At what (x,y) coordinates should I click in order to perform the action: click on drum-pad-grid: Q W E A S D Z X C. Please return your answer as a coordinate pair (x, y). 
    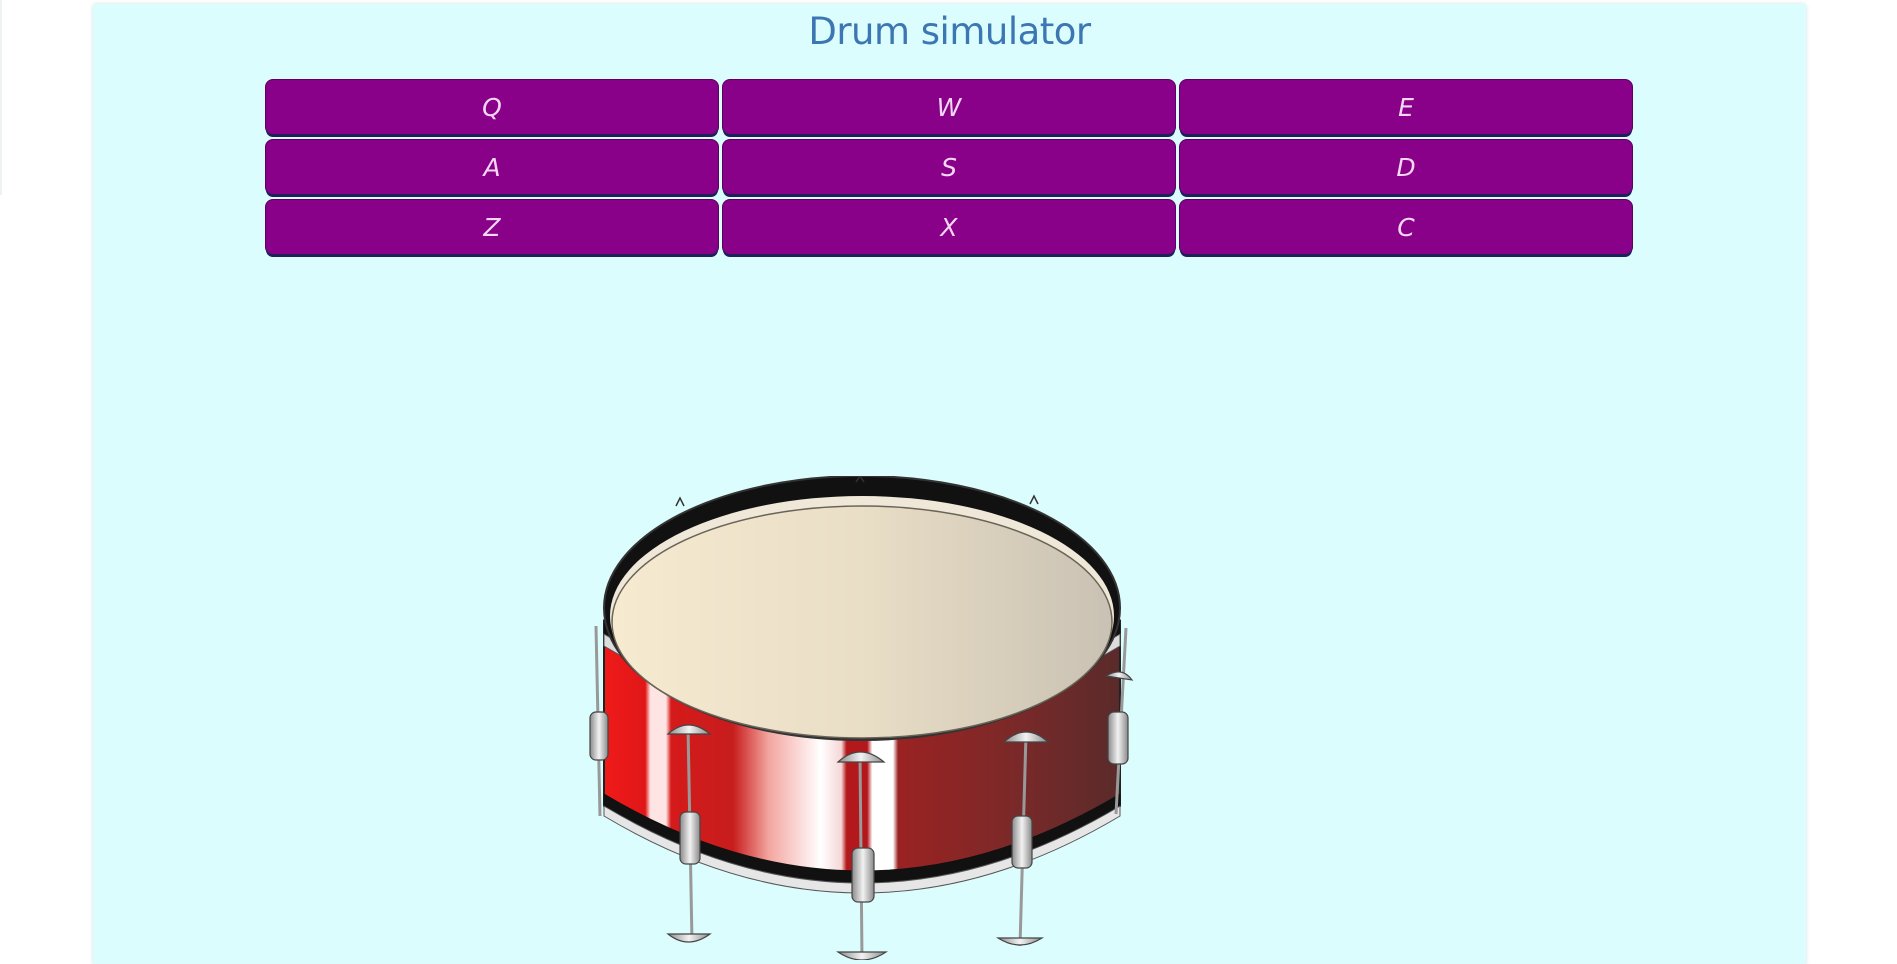
    Looking at the image, I should click on (952, 167).